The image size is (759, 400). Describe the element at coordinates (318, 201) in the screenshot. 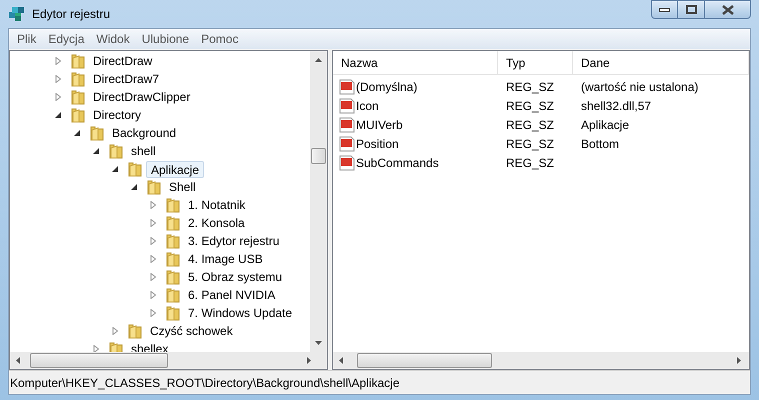

I see `vertical-scrollbar` at that location.